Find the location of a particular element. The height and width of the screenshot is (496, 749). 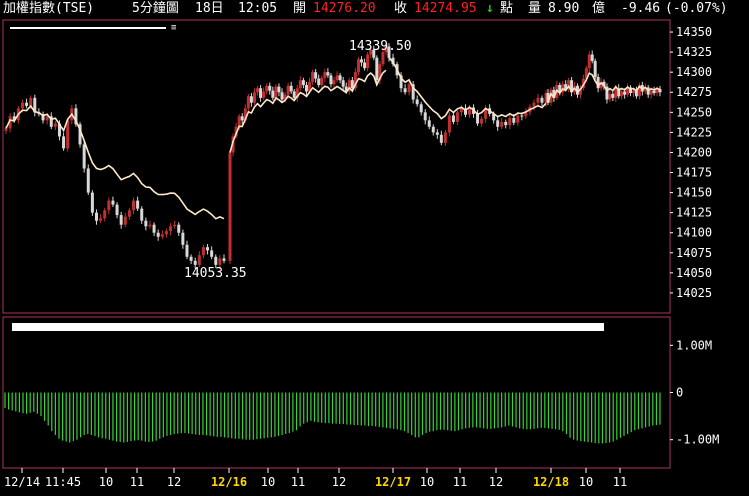

x-tick-label: 11:45 is located at coordinates (63, 482).